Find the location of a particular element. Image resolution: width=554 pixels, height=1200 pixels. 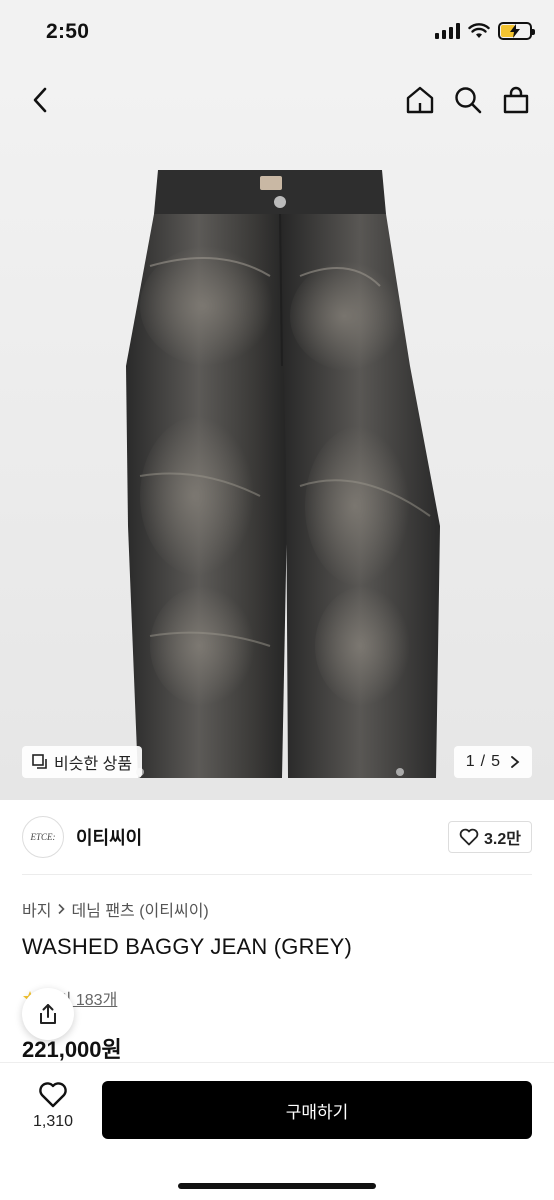

home-button is located at coordinates (420, 100).